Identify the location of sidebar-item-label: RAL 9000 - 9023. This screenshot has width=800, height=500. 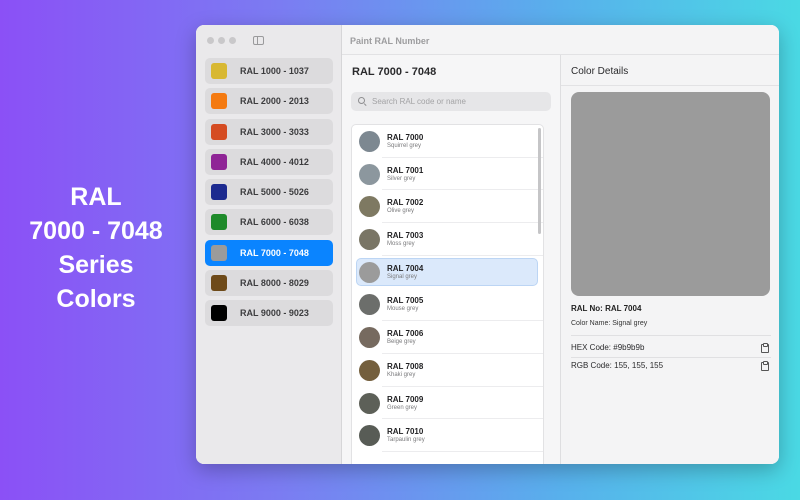
(274, 313).